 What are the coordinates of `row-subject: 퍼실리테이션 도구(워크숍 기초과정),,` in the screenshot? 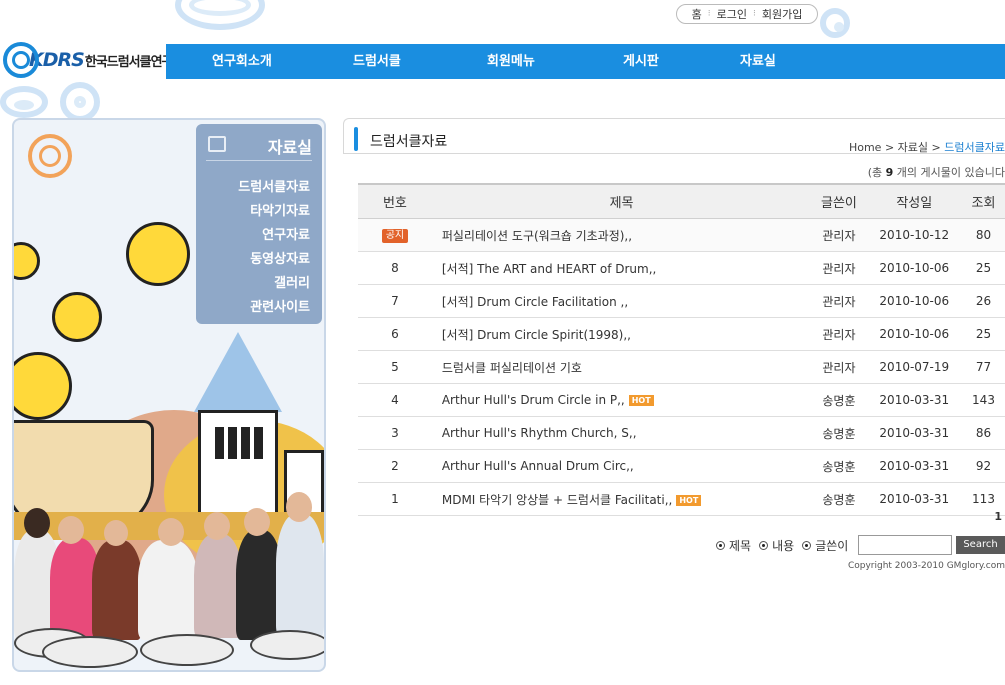 It's located at (621, 235).